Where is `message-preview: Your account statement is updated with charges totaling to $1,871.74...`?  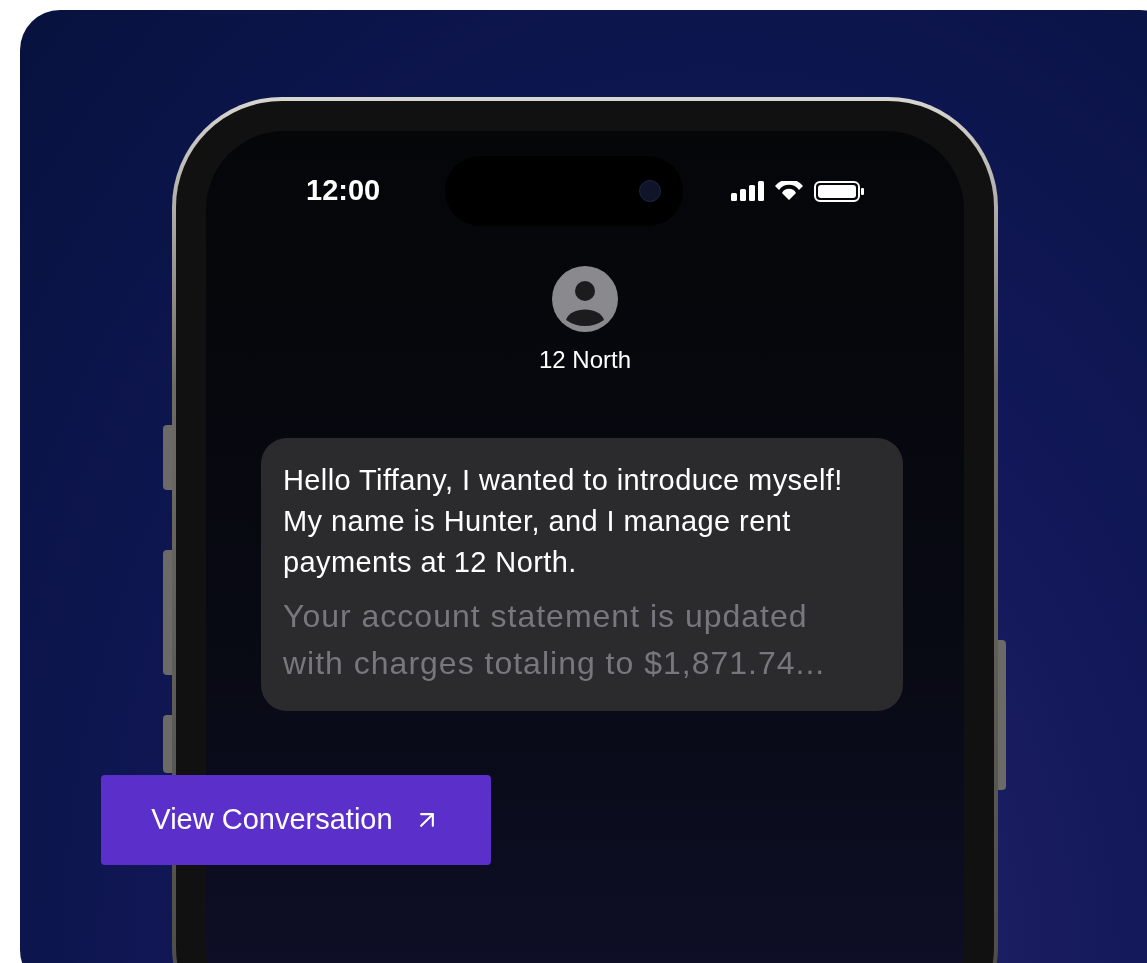
message-preview: Your account statement is updated with charges totaling to $1,871.74... is located at coordinates (555, 640).